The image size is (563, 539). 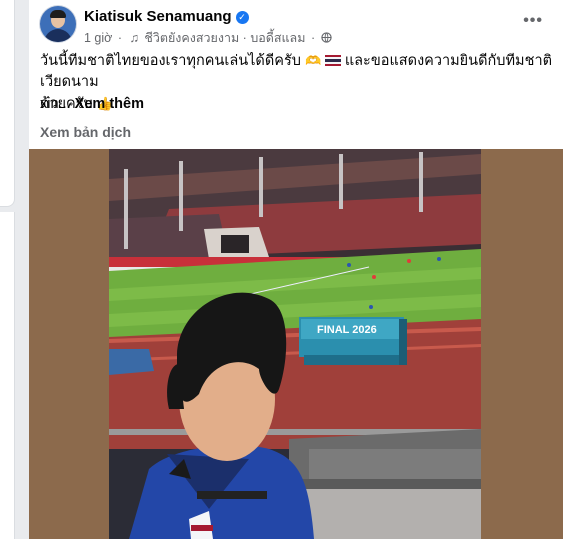 What do you see at coordinates (313, 60) in the screenshot?
I see `handshake-emoji: 🫶` at bounding box center [313, 60].